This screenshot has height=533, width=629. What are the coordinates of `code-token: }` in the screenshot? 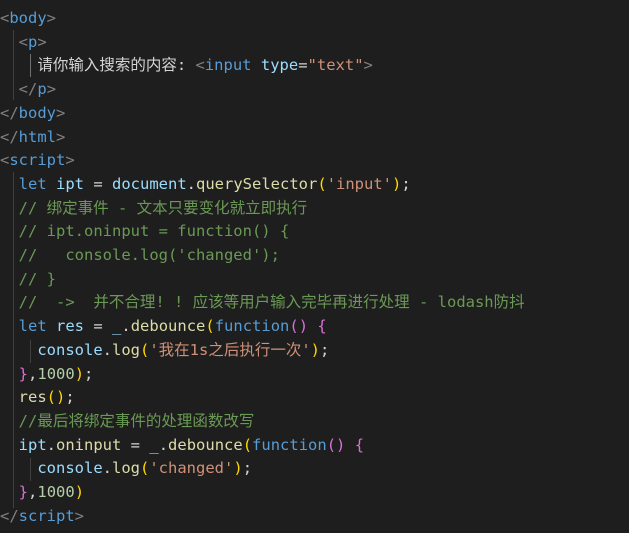 It's located at (23, 492).